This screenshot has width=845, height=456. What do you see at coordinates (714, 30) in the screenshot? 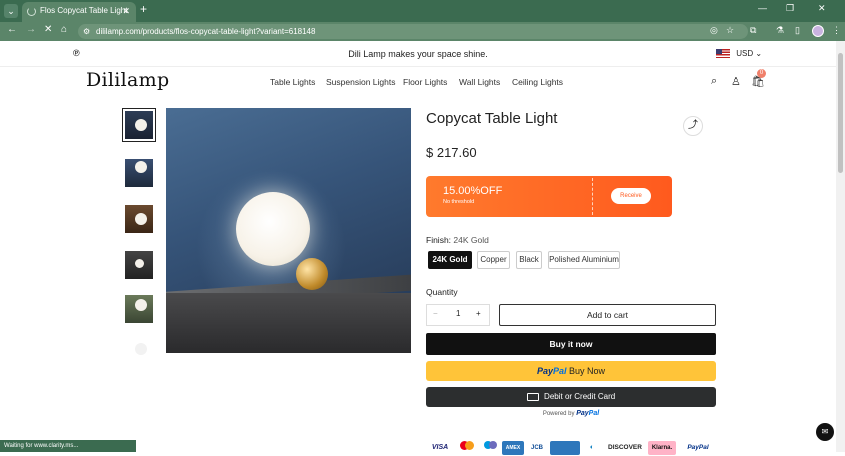
I see `eye-off-icon: ◎` at bounding box center [714, 30].